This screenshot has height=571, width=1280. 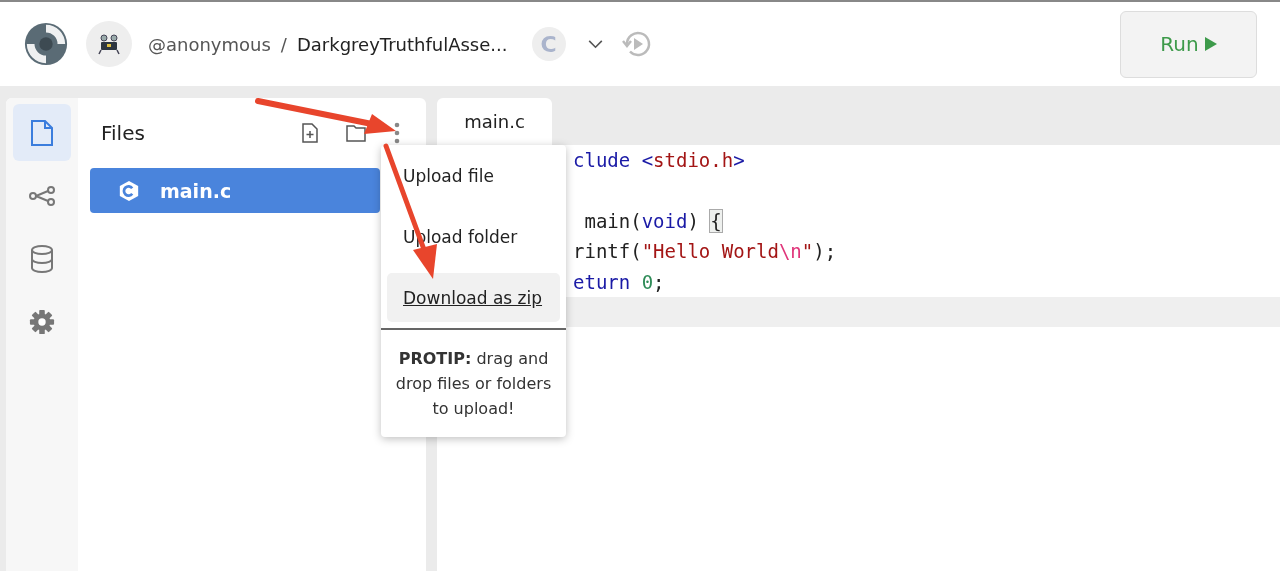 I want to click on more-options-icon, so click(x=397, y=133).